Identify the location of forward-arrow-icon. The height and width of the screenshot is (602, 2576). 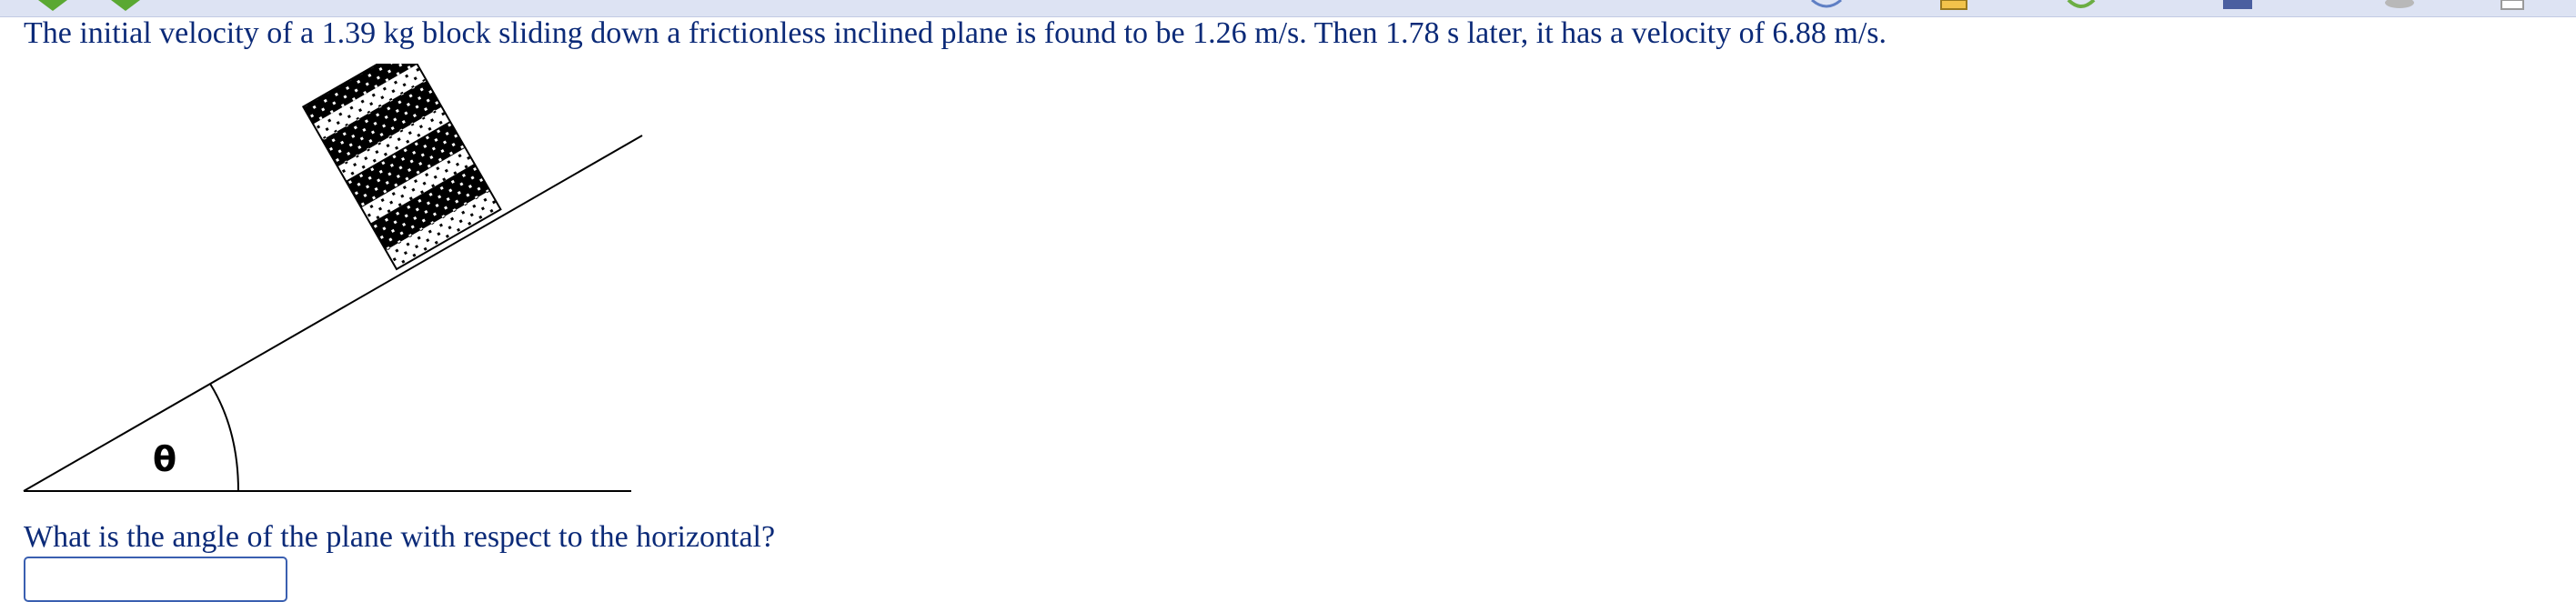
(125, 6).